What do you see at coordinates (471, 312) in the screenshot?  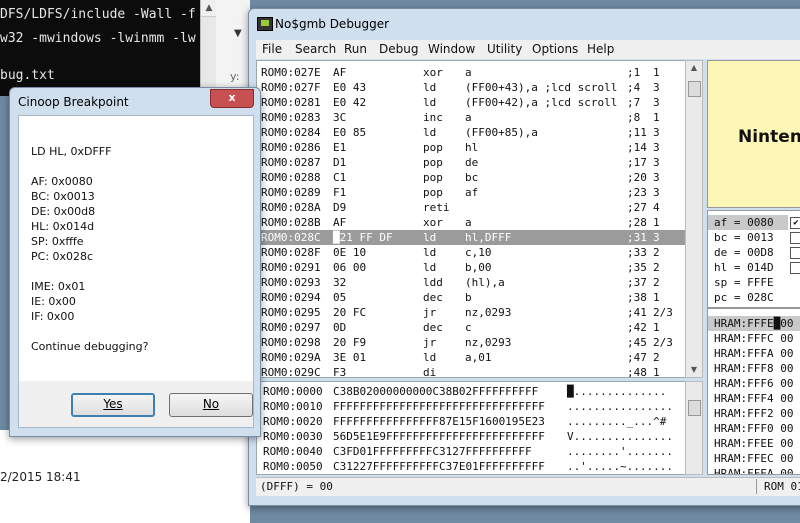 I see `disassembly-row: ROM0:0295 20 FC jr nz,0293 ;41 2/3` at bounding box center [471, 312].